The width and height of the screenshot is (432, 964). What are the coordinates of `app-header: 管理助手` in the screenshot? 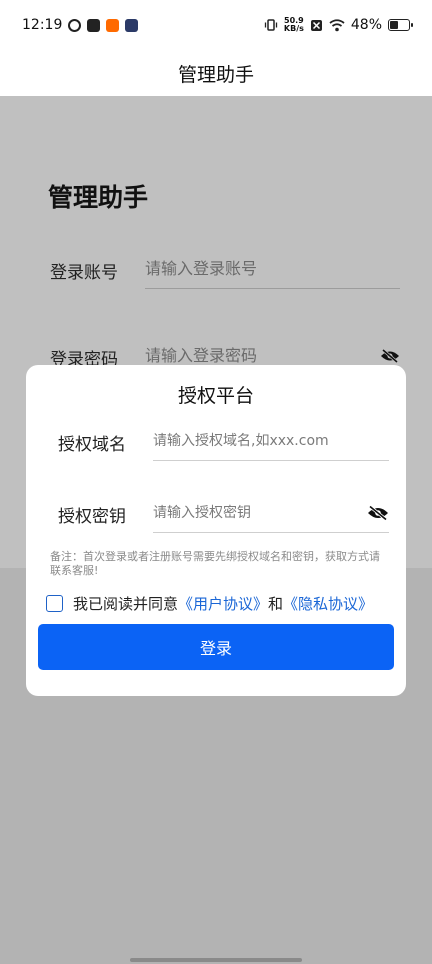 It's located at (216, 73).